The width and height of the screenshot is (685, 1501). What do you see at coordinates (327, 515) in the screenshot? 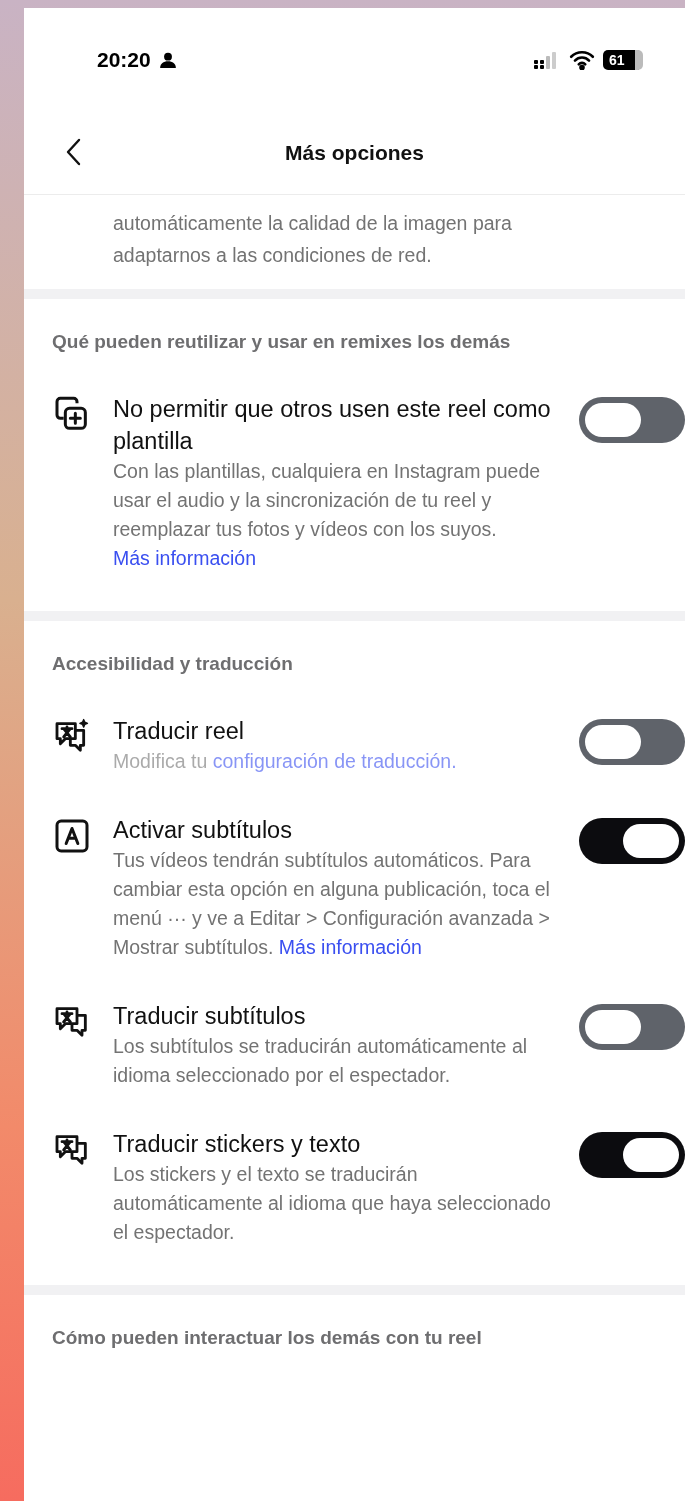
I see `setting-description: Con las plantillas, cualquiera en Instagram puede usar el audio y la sincronización de tu reel y reemplazar tus fotos y vídeos con los suyos. Más información` at bounding box center [327, 515].